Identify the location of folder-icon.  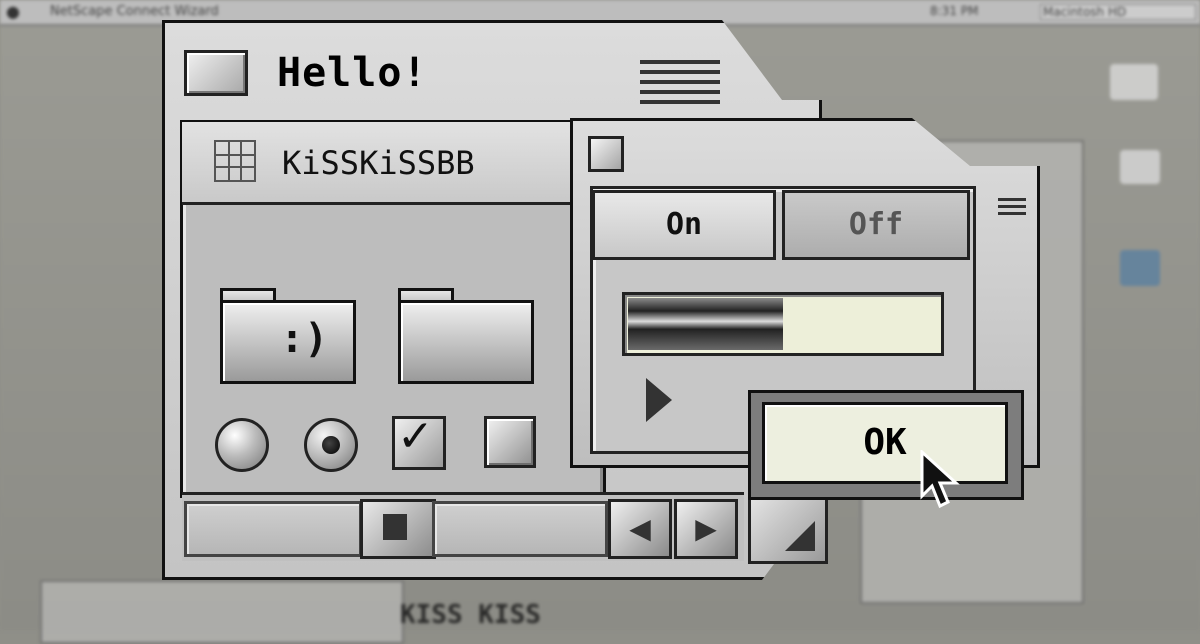
(466, 336).